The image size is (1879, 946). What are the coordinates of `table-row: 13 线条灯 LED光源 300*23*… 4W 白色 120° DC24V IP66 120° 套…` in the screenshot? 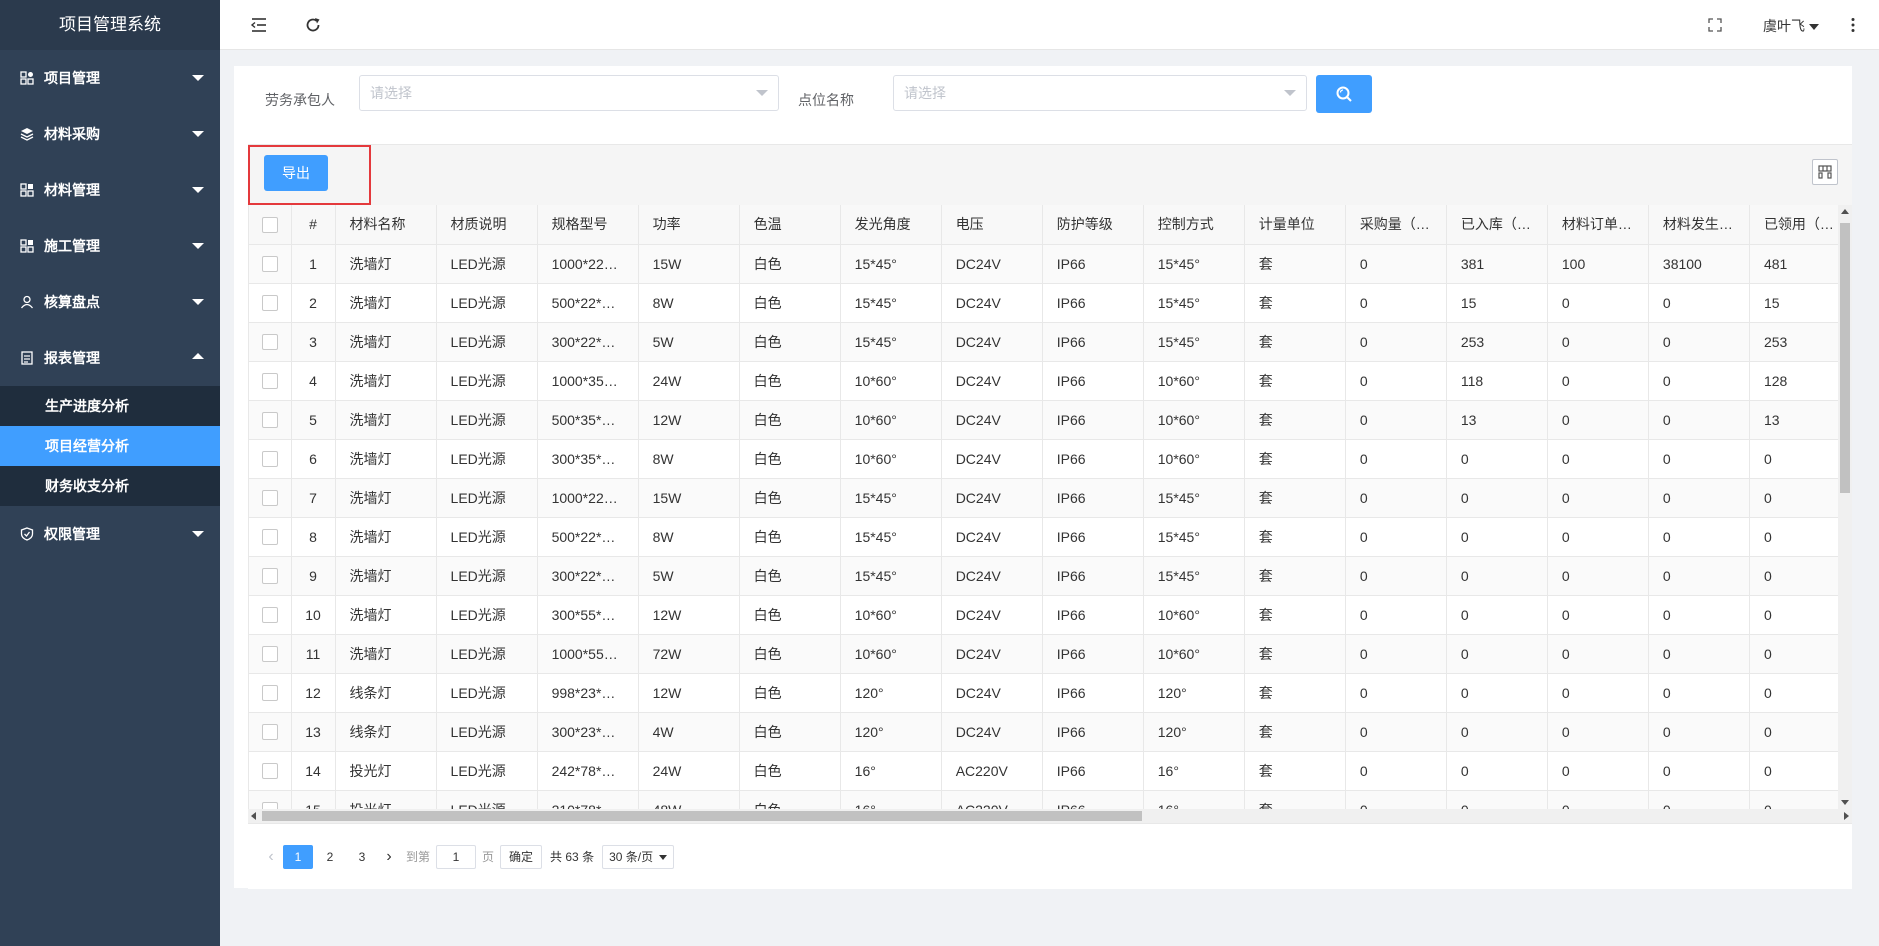 It's located at (1043, 732).